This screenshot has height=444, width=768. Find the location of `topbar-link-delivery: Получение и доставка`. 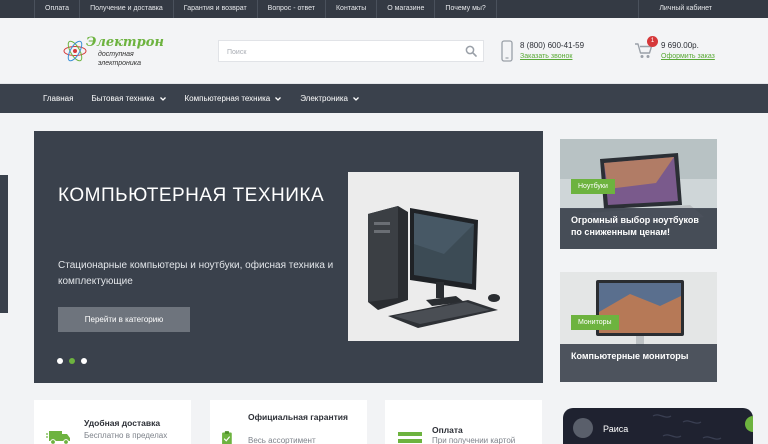

topbar-link-delivery: Получение и доставка is located at coordinates (127, 9).